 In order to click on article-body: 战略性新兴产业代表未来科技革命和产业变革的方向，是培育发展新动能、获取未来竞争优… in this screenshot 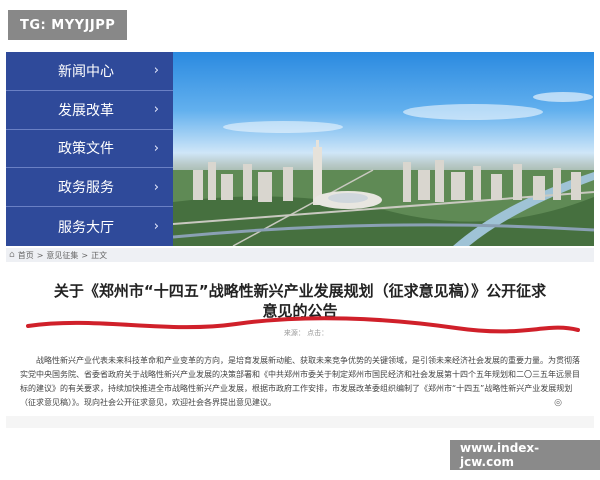, I will do `click(300, 381)`.